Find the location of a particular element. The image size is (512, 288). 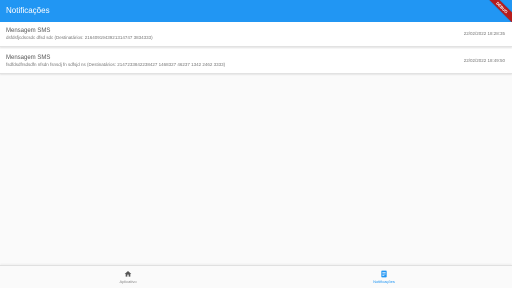

home-icon is located at coordinates (128, 274).